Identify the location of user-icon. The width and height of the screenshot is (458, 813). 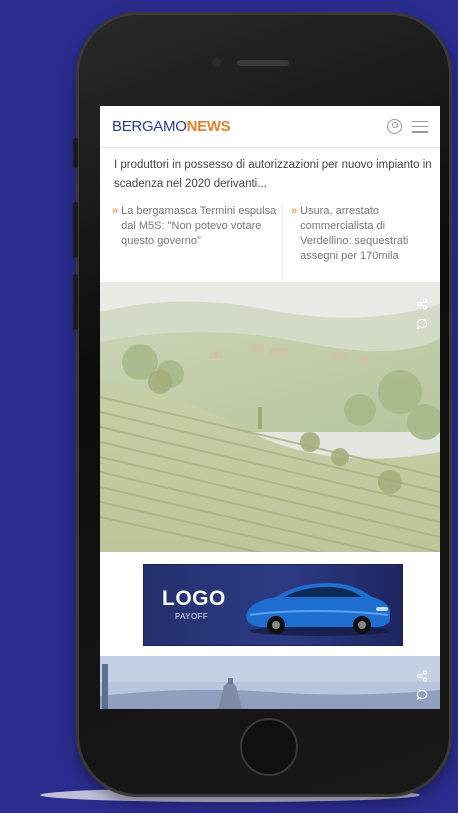
(394, 126).